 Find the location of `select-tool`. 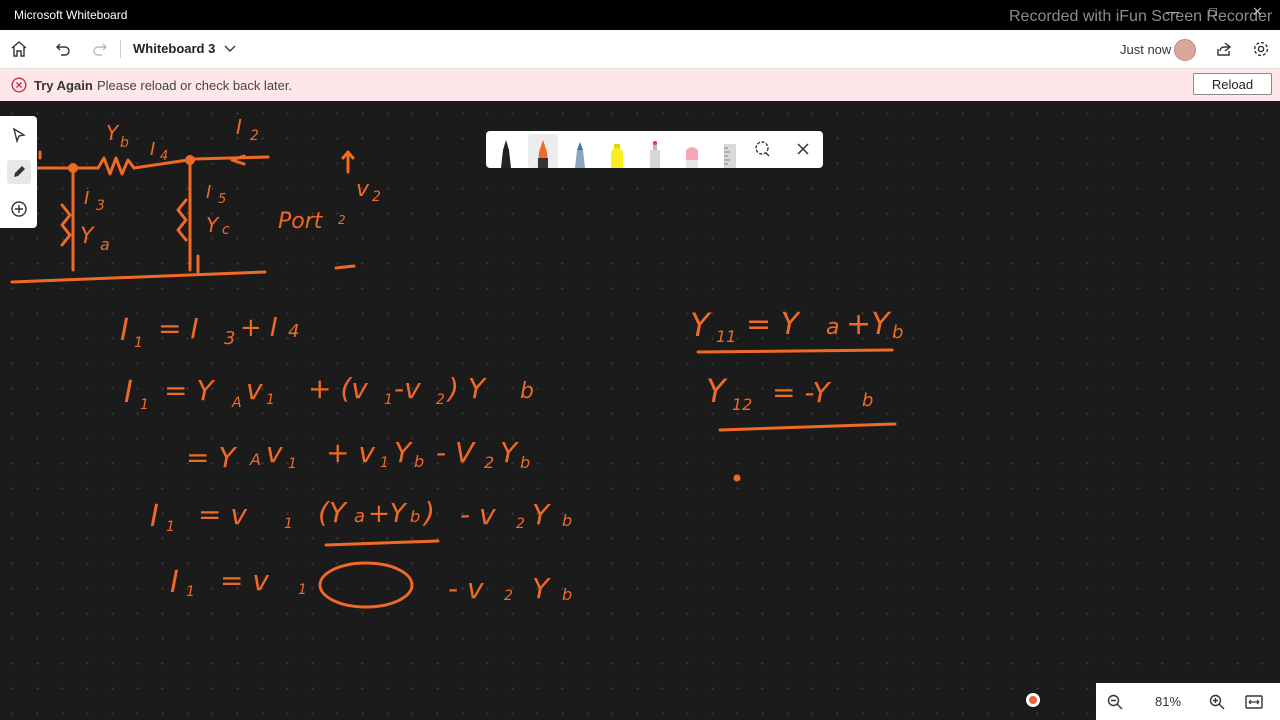

select-tool is located at coordinates (19, 135).